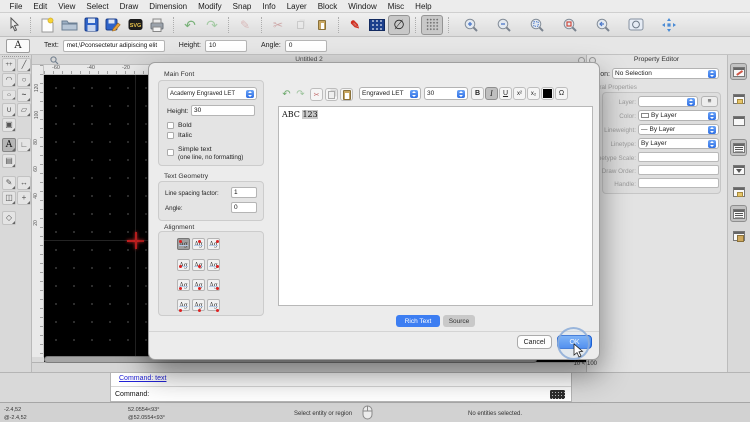 The width and height of the screenshot is (750, 422). I want to click on menu-info: Info, so click(269, 6).